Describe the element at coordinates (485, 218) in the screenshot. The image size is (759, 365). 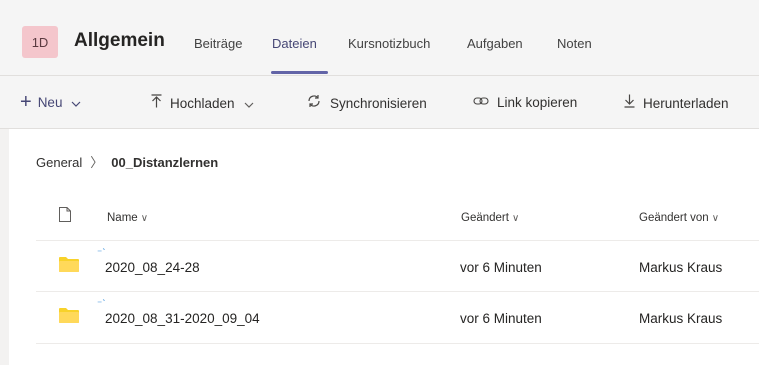
I see `column-header-modified-label: Geändert` at that location.